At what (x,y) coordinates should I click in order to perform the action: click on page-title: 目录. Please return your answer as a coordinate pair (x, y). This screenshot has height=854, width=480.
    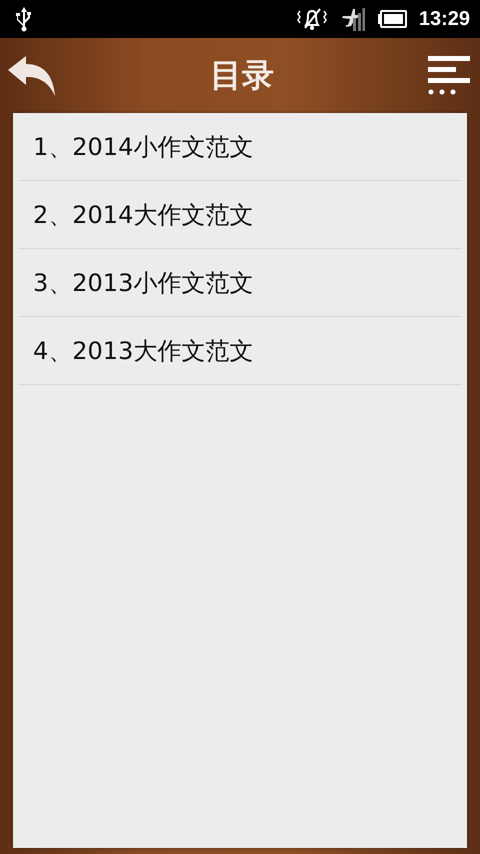
    Looking at the image, I should click on (242, 75).